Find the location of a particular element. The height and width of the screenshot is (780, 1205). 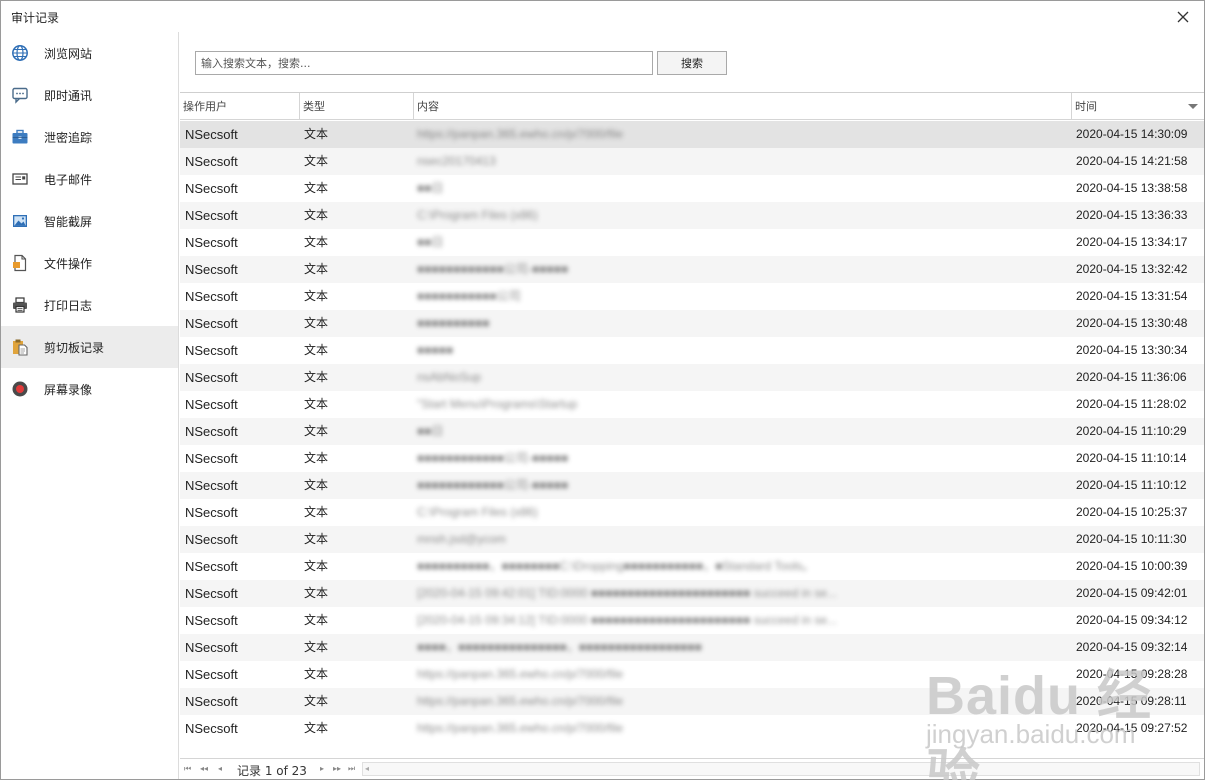

close-button is located at coordinates (1183, 17).